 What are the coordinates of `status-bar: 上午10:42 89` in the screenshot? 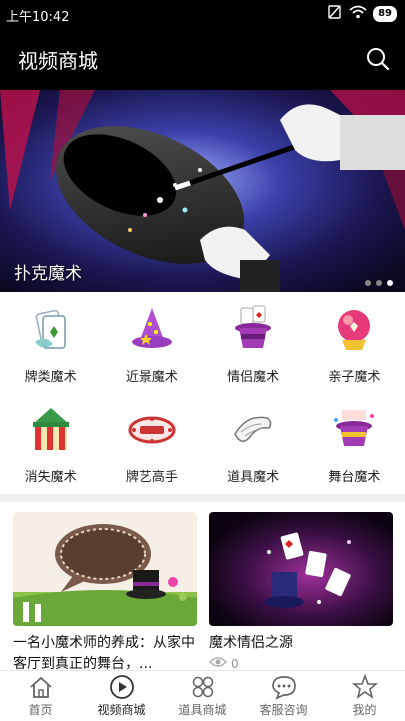 It's located at (202, 14).